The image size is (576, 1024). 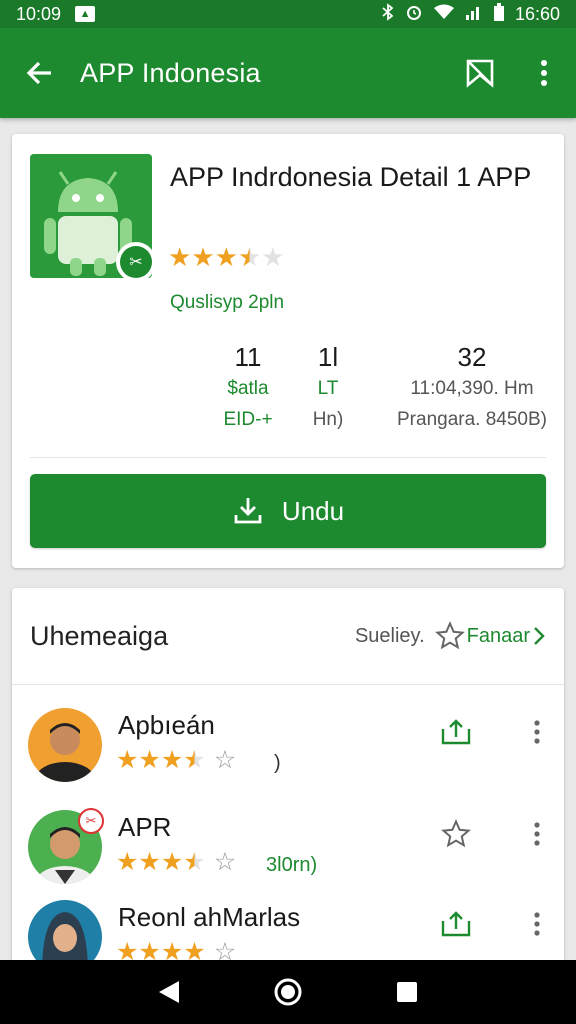 What do you see at coordinates (292, 865) in the screenshot?
I see `review-count: 3l0rn)` at bounding box center [292, 865].